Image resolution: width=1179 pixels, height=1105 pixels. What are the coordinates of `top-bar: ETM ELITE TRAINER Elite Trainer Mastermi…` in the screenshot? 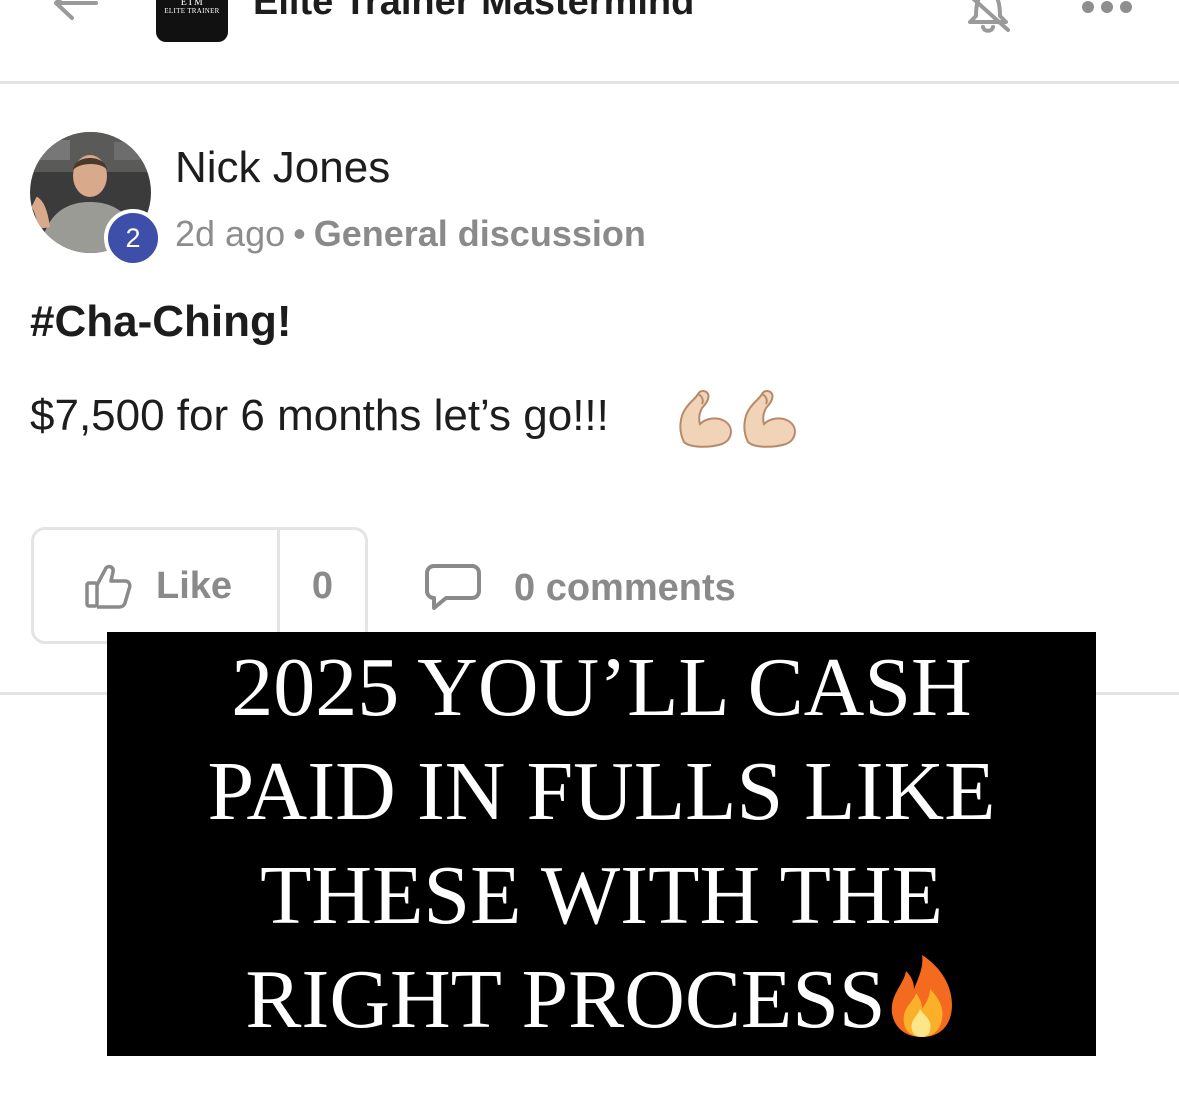 It's located at (589, 42).